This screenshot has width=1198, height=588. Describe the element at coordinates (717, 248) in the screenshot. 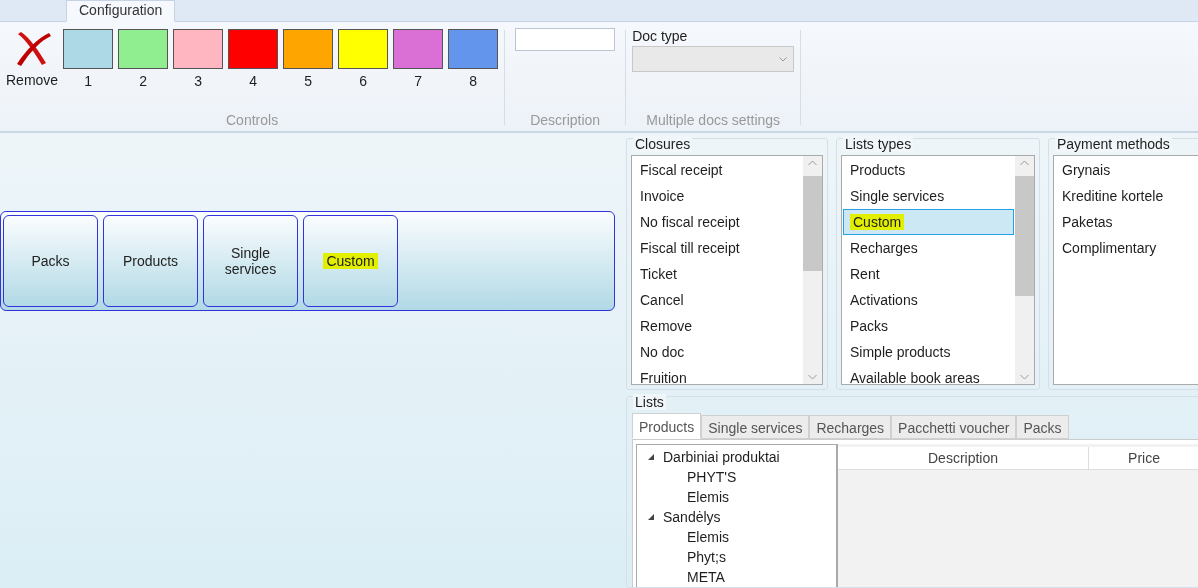

I see `list-item: Fiscal till receipt` at that location.